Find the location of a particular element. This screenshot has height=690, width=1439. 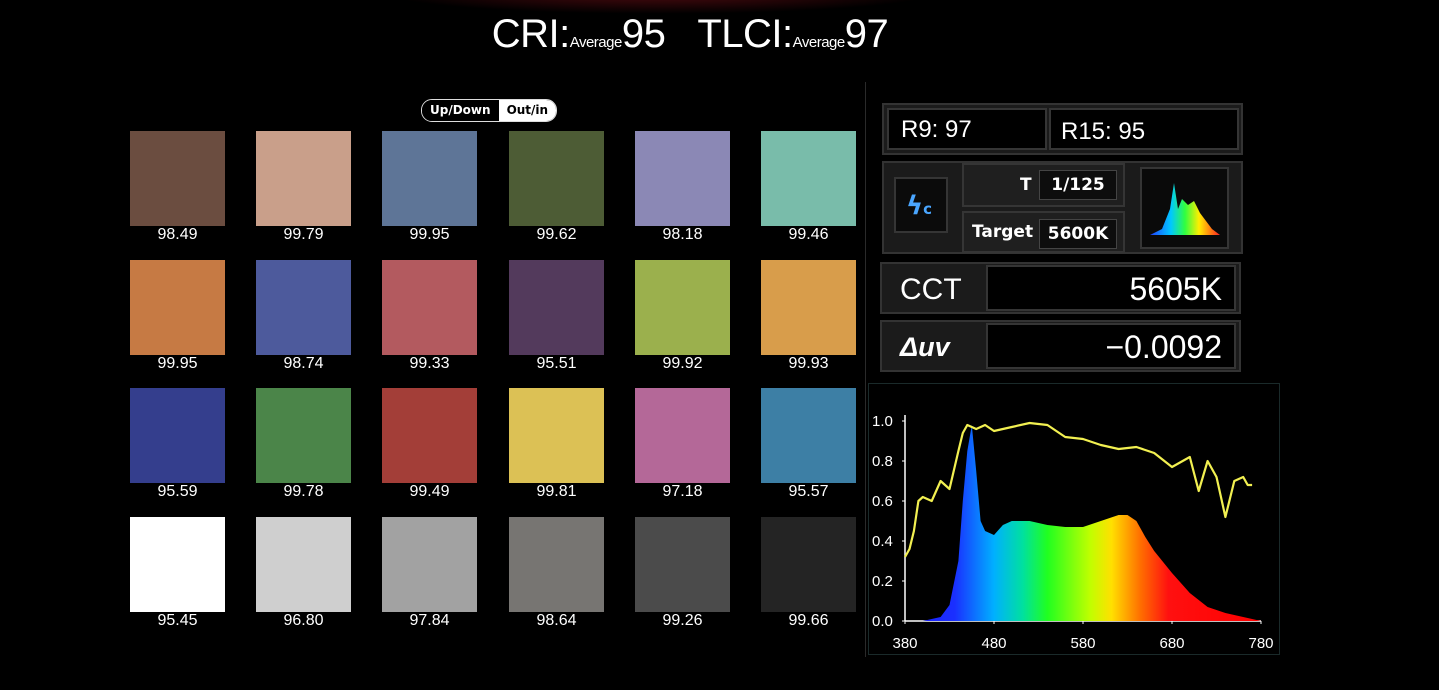

tlci-label: TLCI: is located at coordinates (745, 34).